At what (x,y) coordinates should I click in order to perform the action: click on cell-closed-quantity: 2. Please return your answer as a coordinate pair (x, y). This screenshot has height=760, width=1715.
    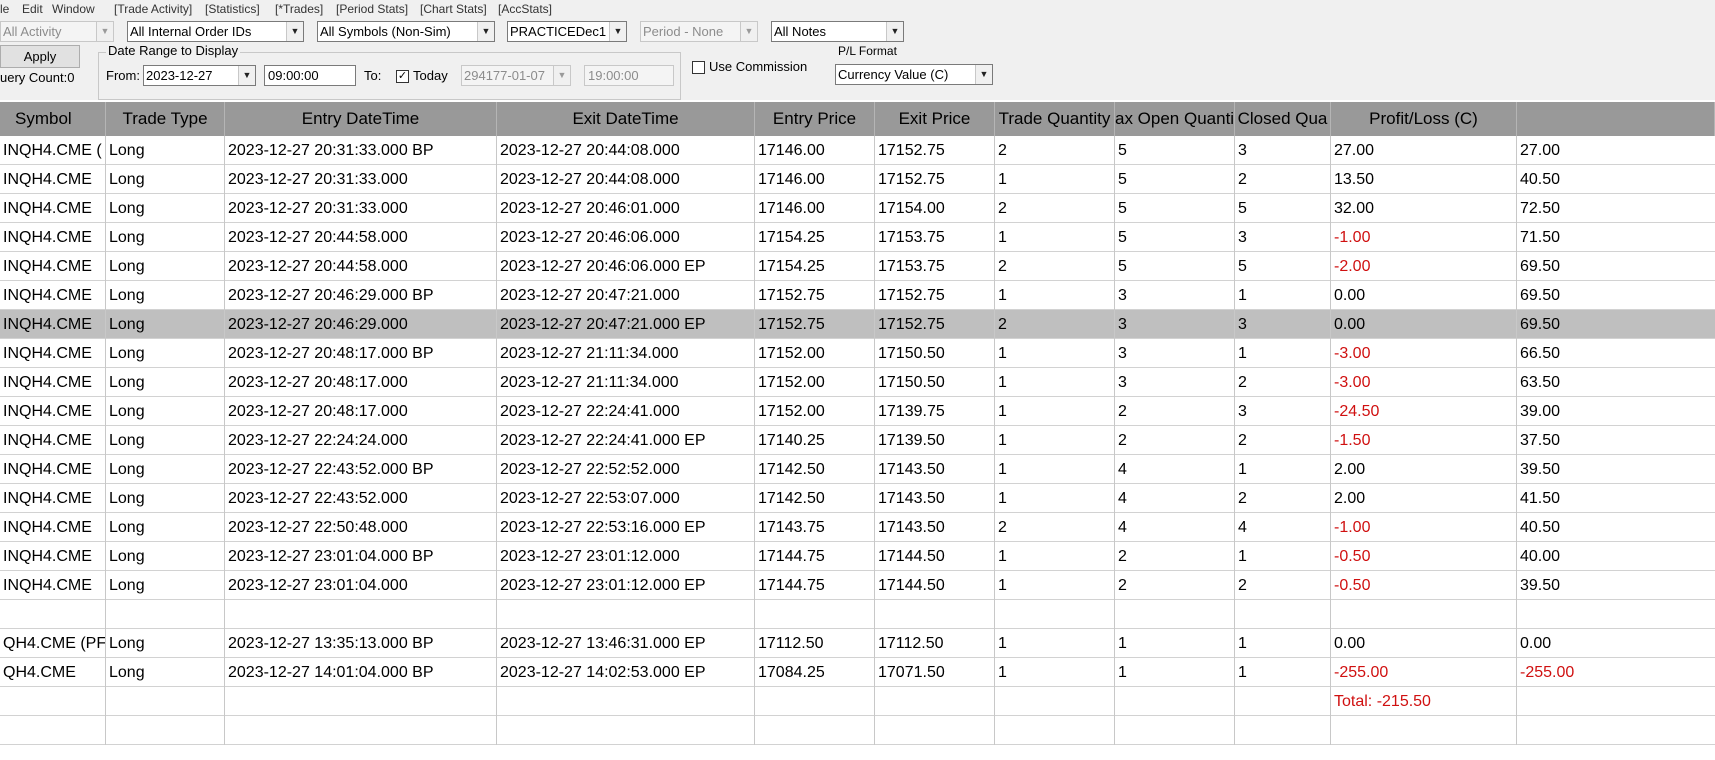
    Looking at the image, I should click on (1242, 440).